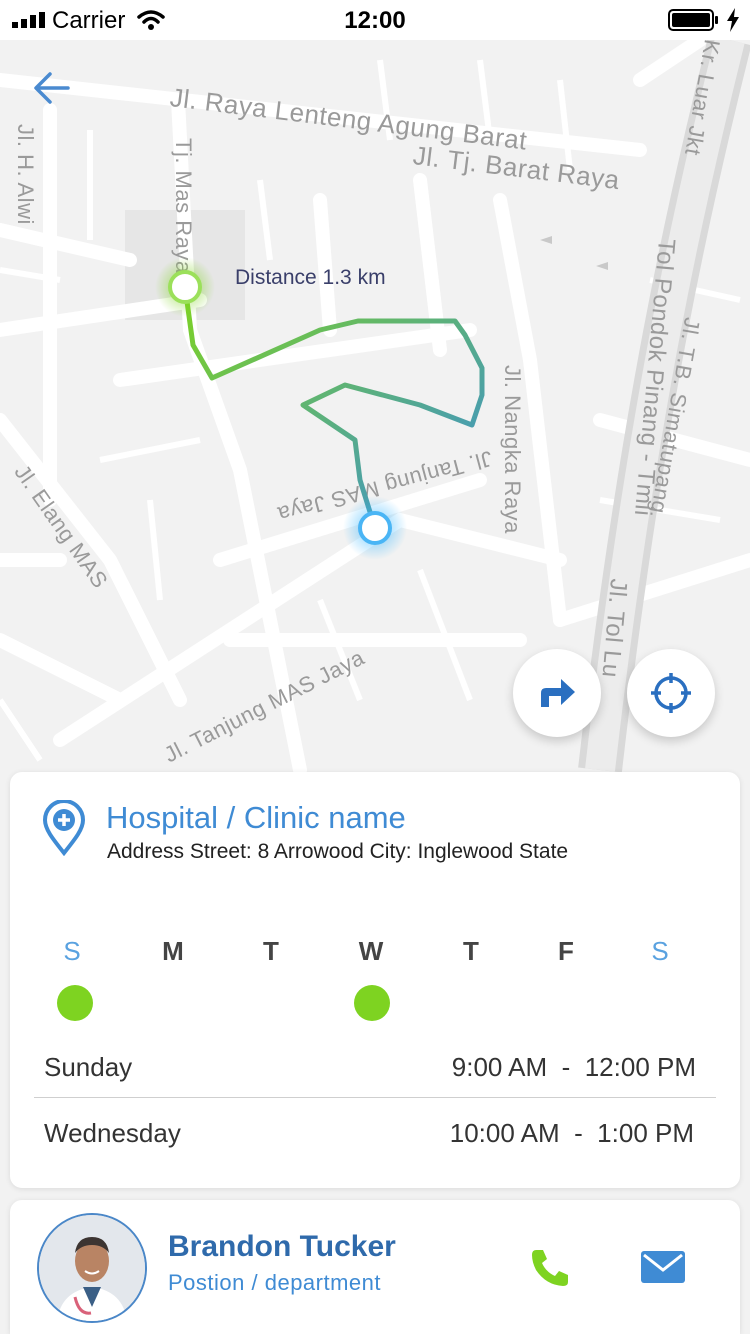 The width and height of the screenshot is (750, 1334). I want to click on day-letter-saturday: S, so click(660, 951).